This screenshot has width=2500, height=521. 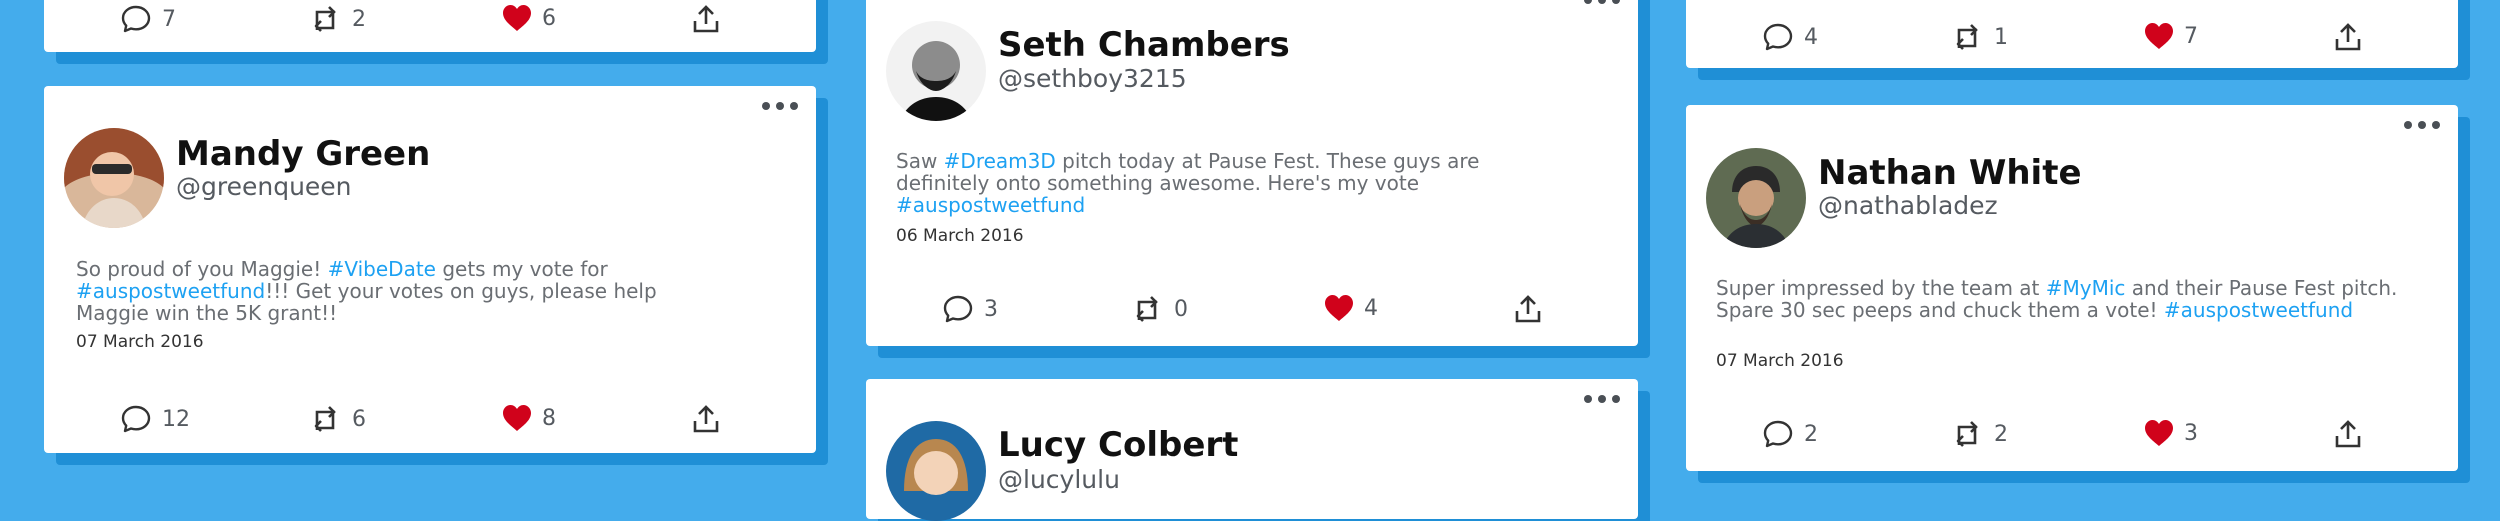 I want to click on retweet-action: 0, so click(x=1159, y=309).